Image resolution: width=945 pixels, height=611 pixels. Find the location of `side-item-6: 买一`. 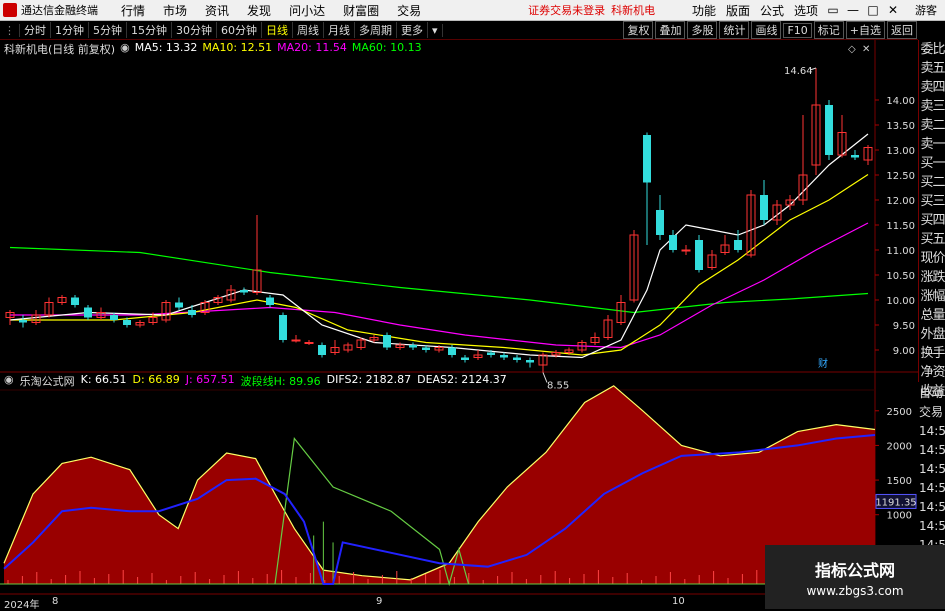

side-item-6: 买一 is located at coordinates (932, 163).